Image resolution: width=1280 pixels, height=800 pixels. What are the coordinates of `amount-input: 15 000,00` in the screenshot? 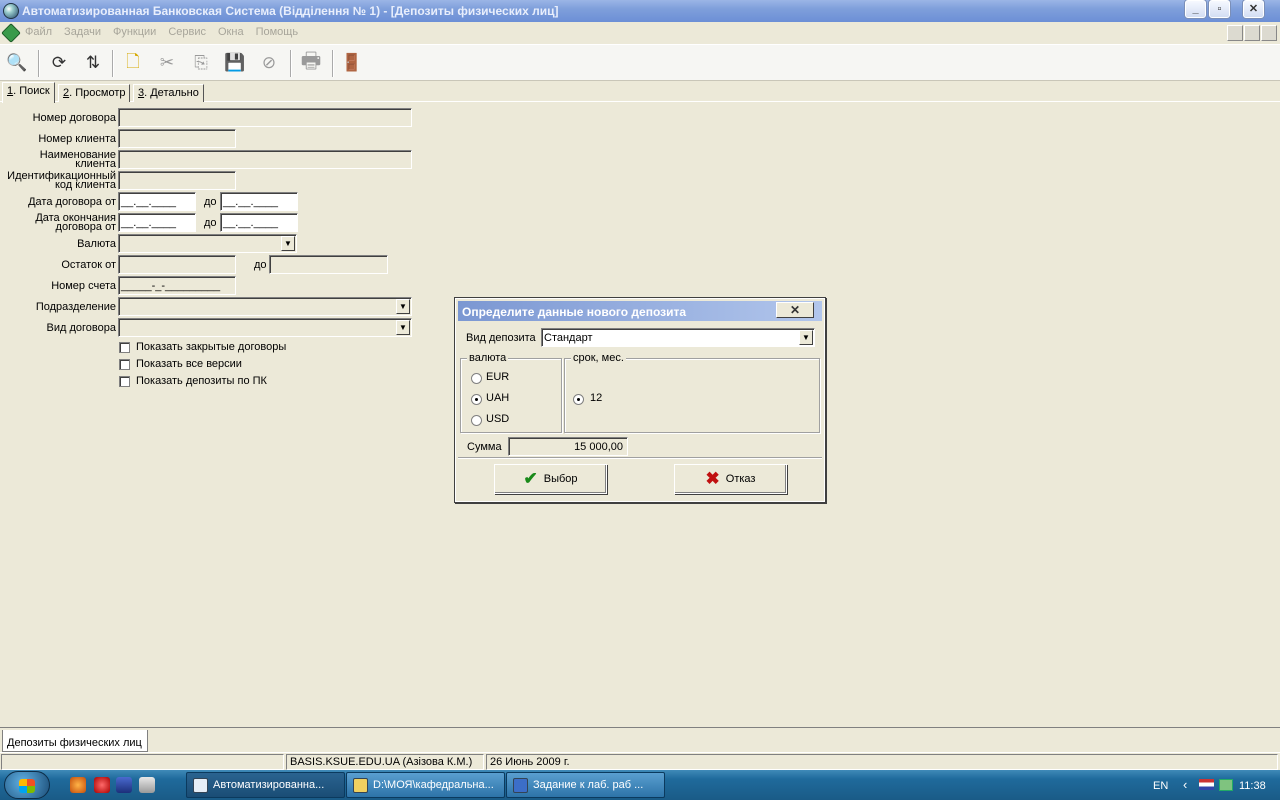 It's located at (568, 446).